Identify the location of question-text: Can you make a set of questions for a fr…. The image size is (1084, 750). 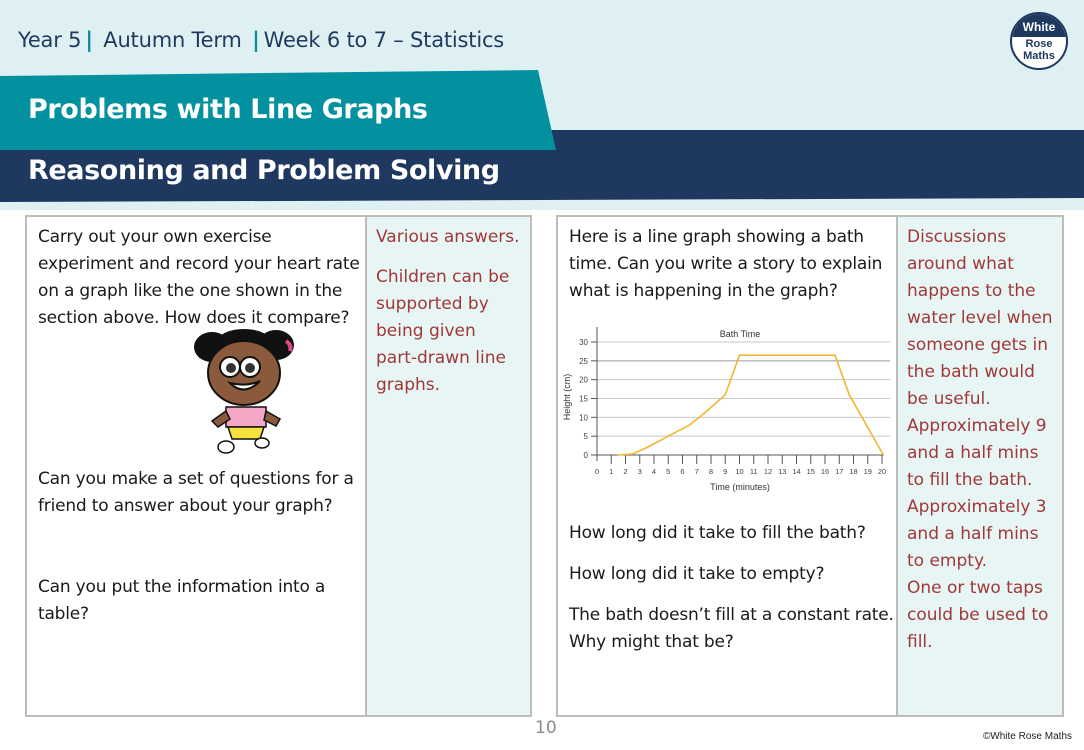
(196, 492).